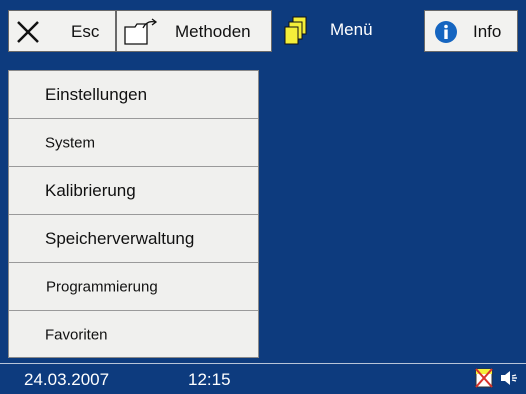  I want to click on menu-item-einstellungen: Einstellungen, so click(133, 95).